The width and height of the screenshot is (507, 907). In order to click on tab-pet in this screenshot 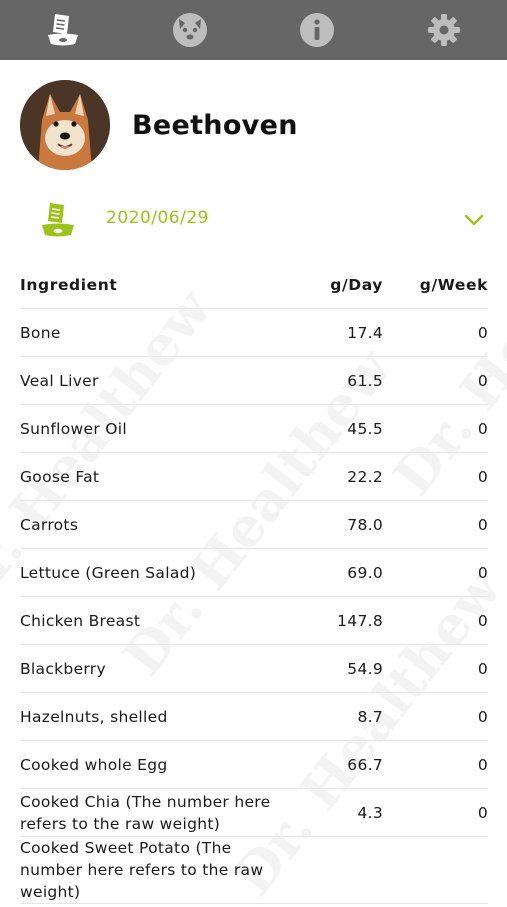, I will do `click(190, 30)`.